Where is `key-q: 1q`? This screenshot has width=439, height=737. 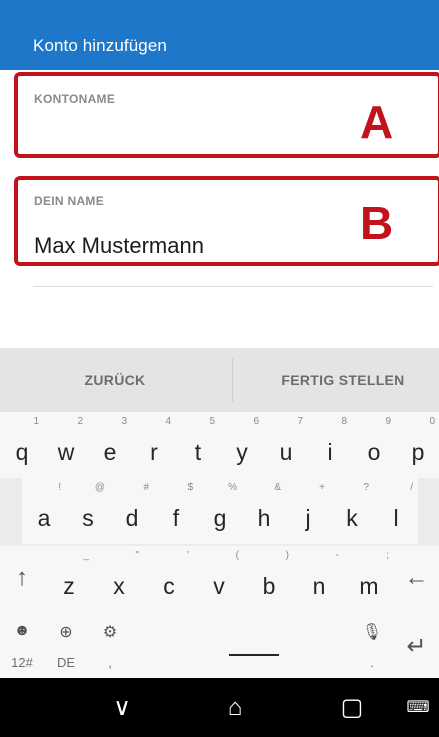 key-q: 1q is located at coordinates (22, 445).